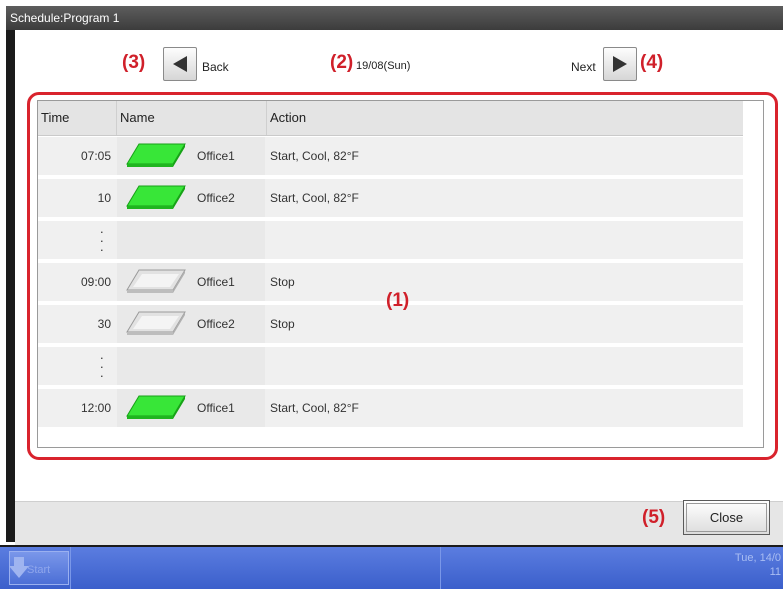 This screenshot has height=589, width=783. Describe the element at coordinates (654, 517) in the screenshot. I see `callout-close: (5)` at that location.